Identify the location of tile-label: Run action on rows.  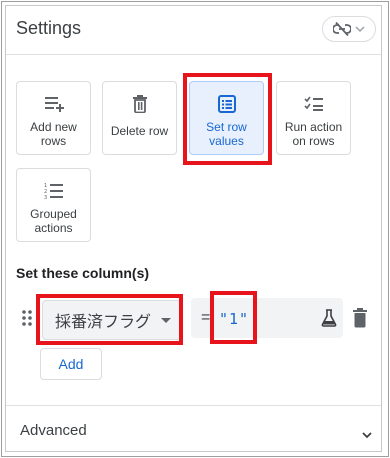
(313, 134).